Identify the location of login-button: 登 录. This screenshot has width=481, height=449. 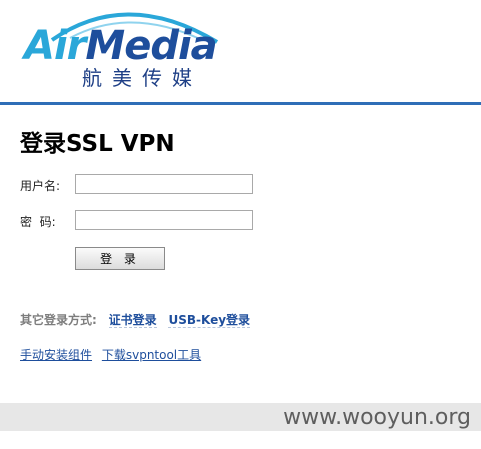
(120, 258).